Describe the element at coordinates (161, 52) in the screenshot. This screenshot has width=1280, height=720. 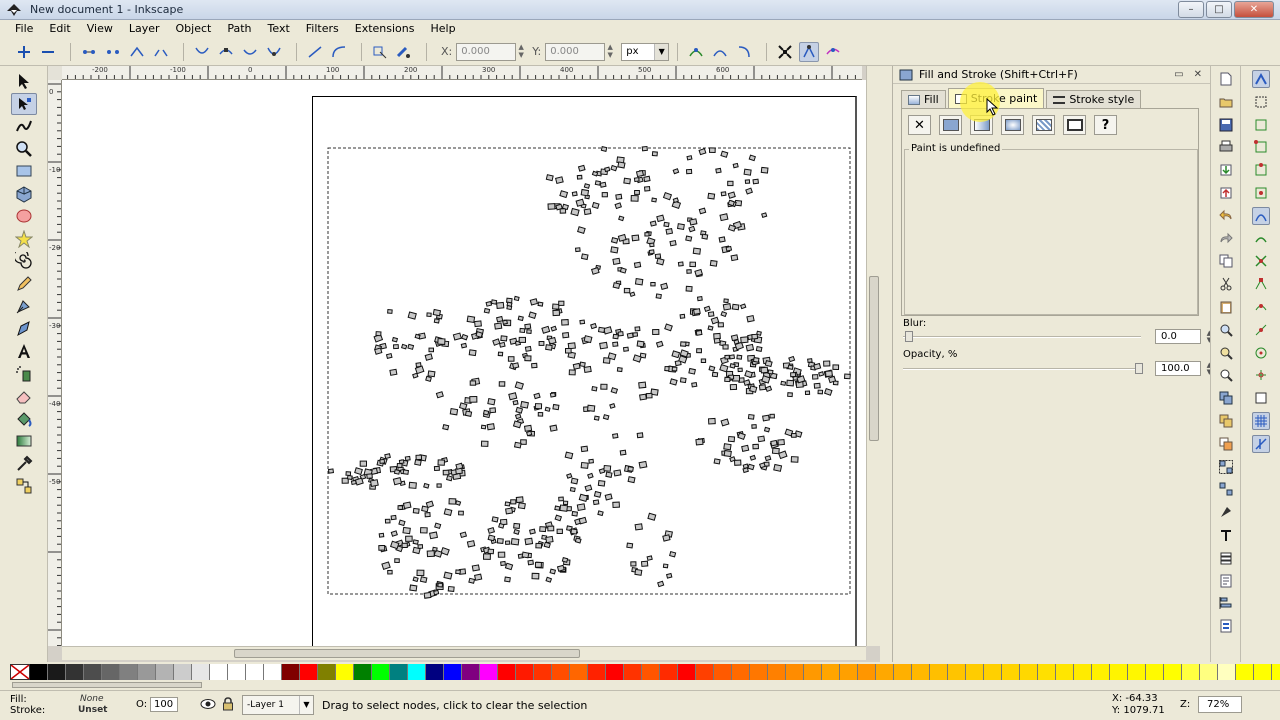
I see `delete-segment-icon` at that location.